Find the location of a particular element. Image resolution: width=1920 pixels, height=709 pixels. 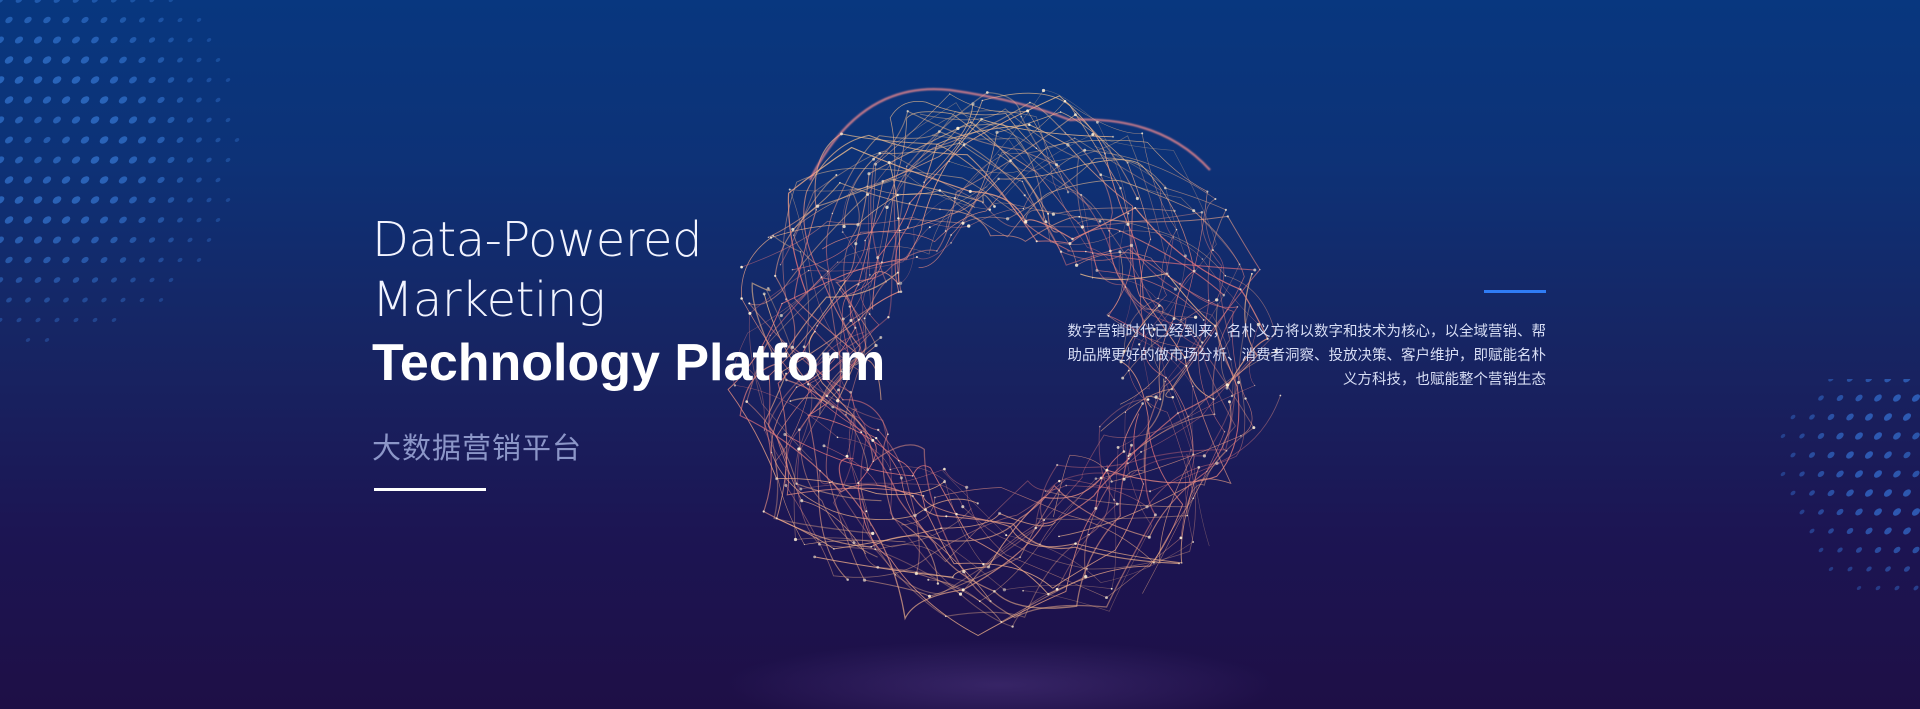

title-underline is located at coordinates (430, 489).